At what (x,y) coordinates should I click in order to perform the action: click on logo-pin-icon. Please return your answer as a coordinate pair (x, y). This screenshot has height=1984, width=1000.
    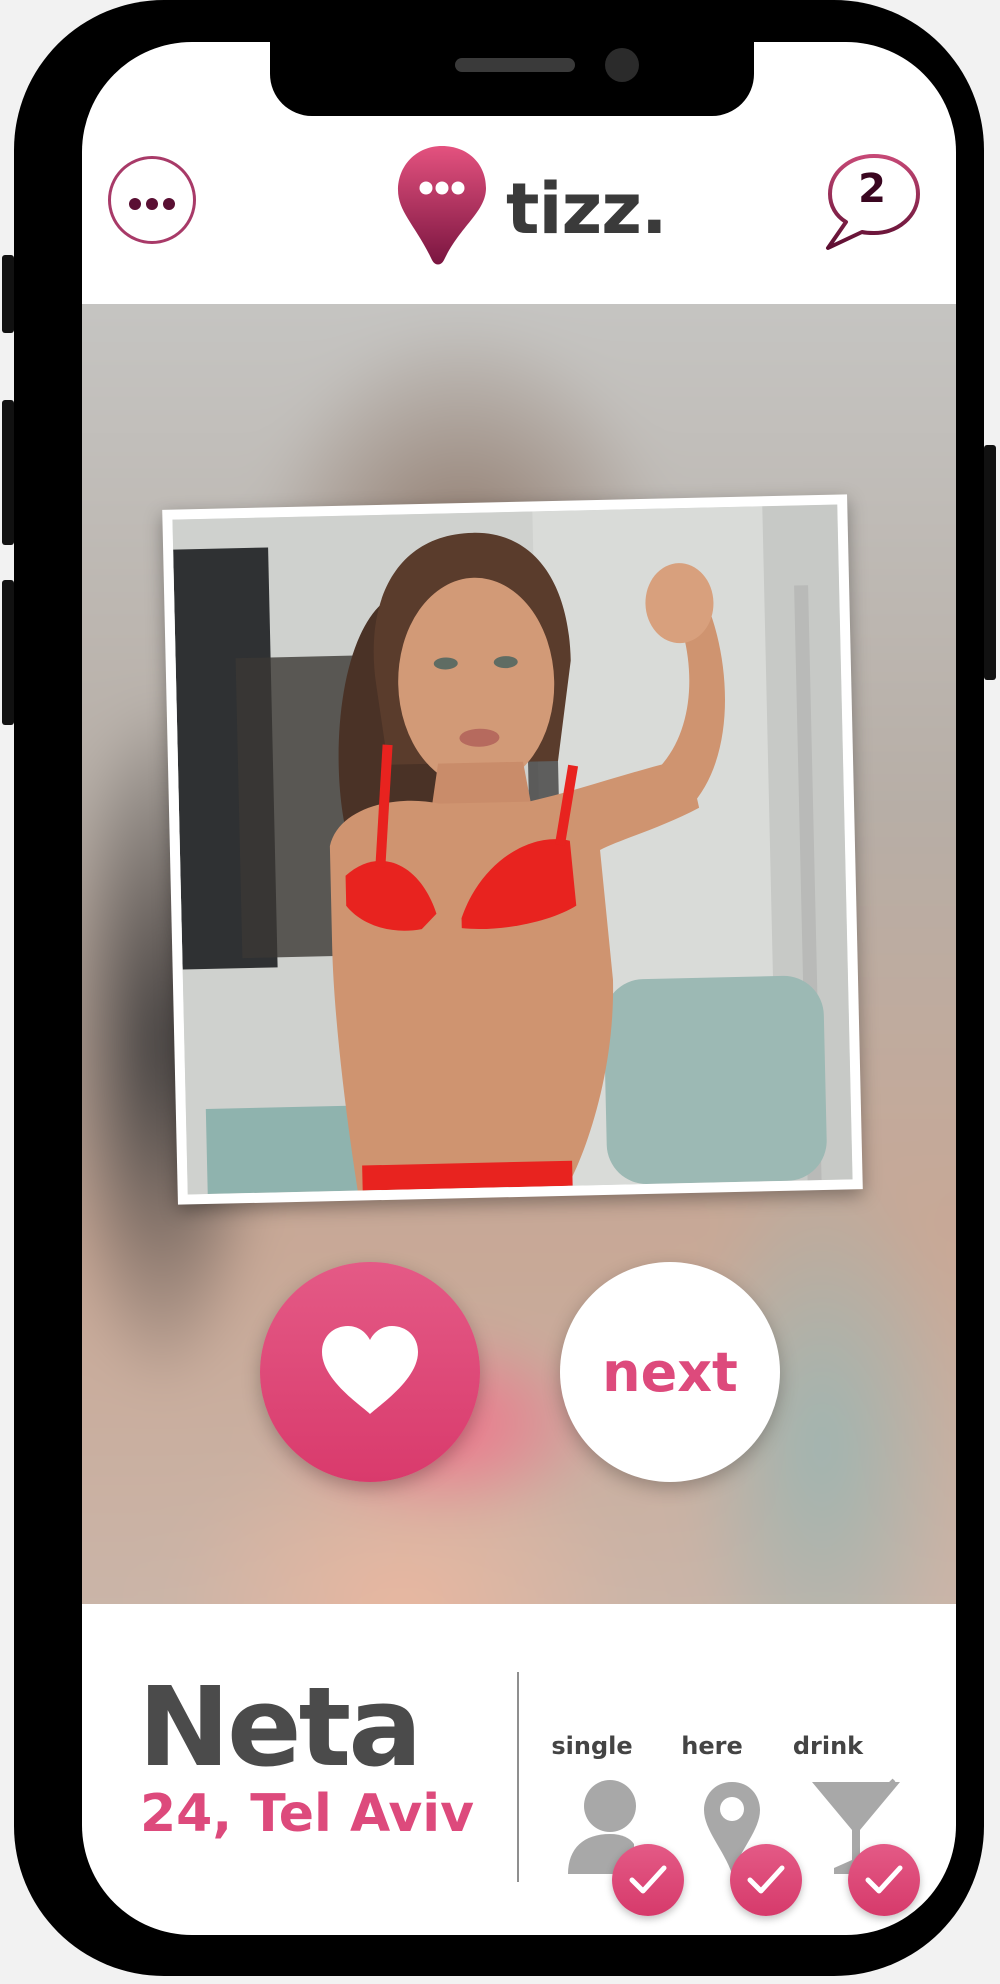
    Looking at the image, I should click on (442, 205).